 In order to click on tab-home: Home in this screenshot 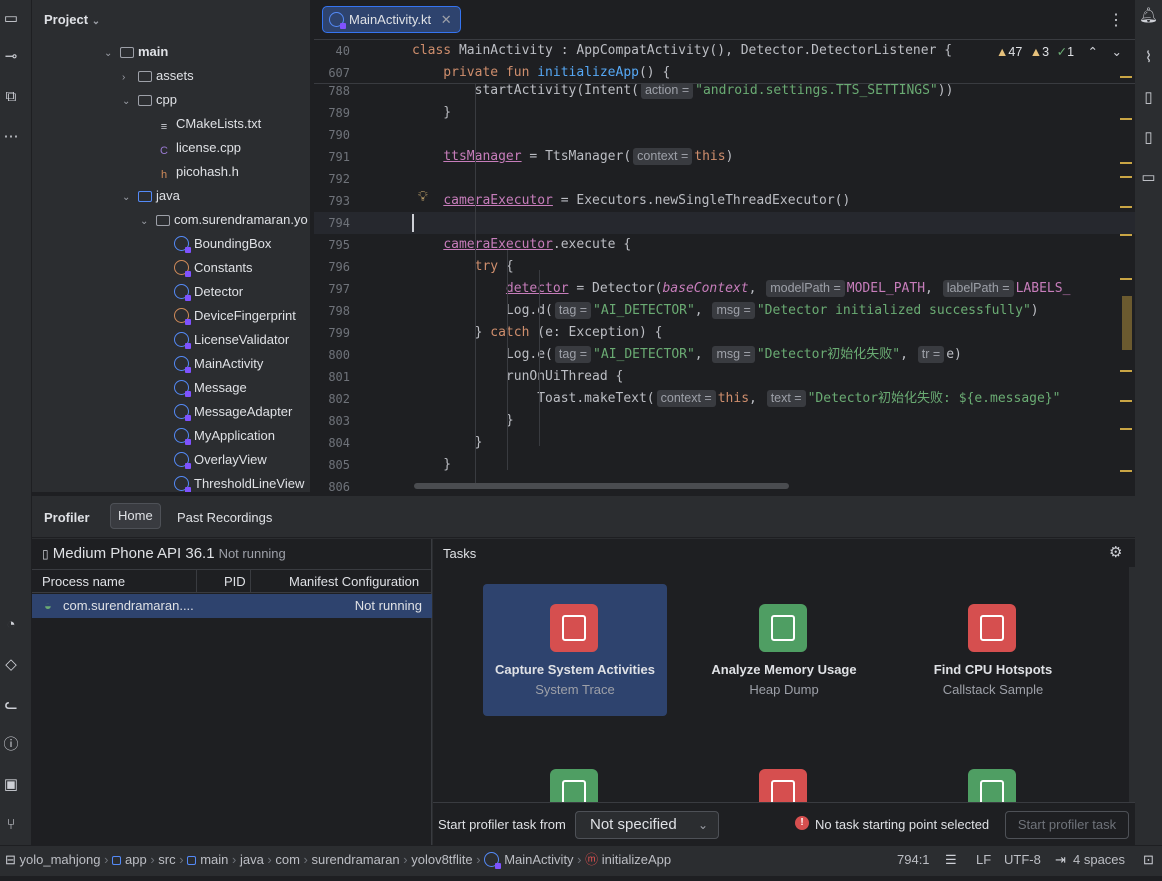, I will do `click(135, 516)`.